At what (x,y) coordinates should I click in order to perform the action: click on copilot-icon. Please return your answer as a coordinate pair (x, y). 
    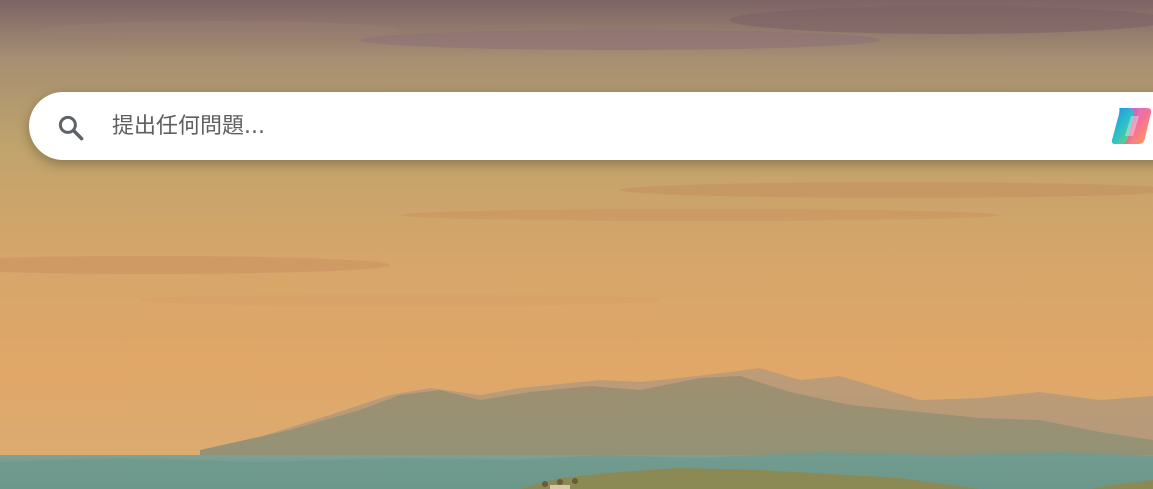
    Looking at the image, I should click on (1131, 126).